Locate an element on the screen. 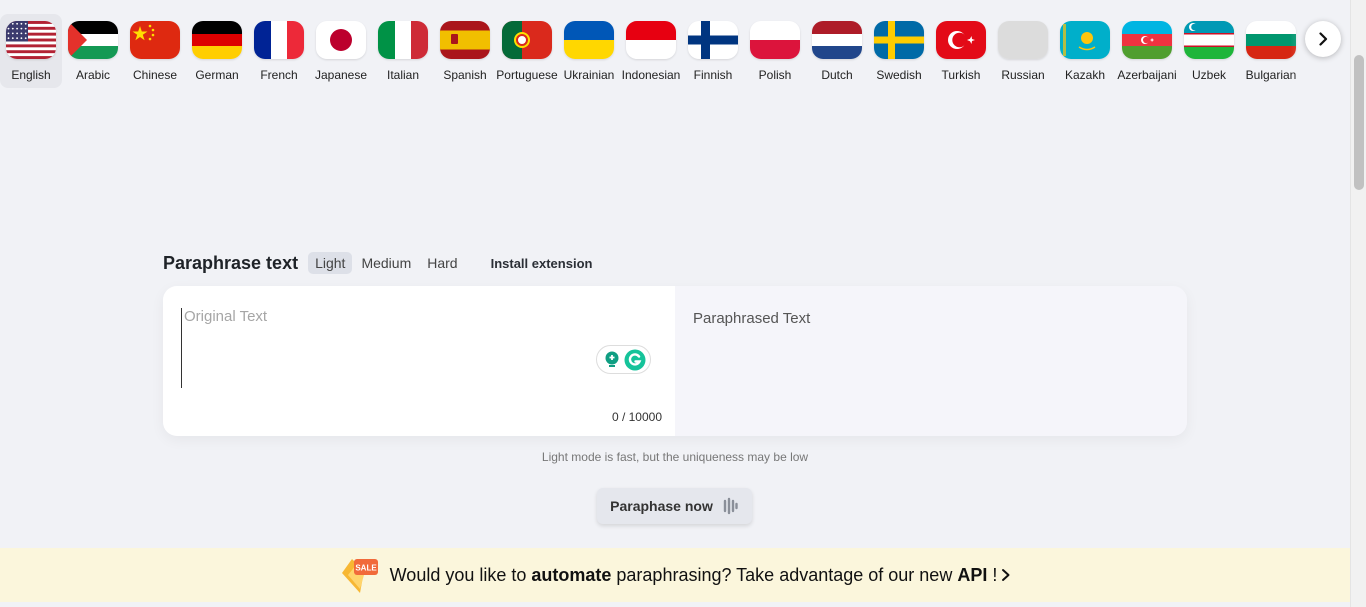 The height and width of the screenshot is (607, 1366). language-label: Portuguese is located at coordinates (527, 75).